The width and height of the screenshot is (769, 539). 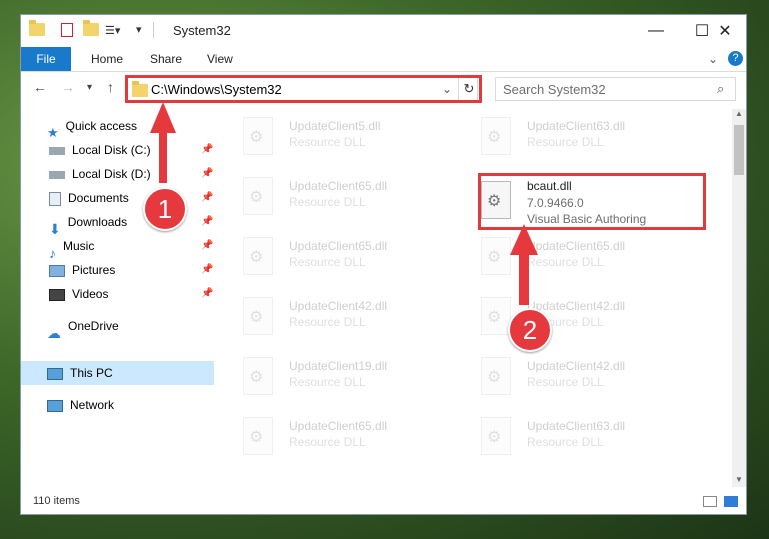 What do you see at coordinates (165, 209) in the screenshot?
I see `callout-badge-1: 1` at bounding box center [165, 209].